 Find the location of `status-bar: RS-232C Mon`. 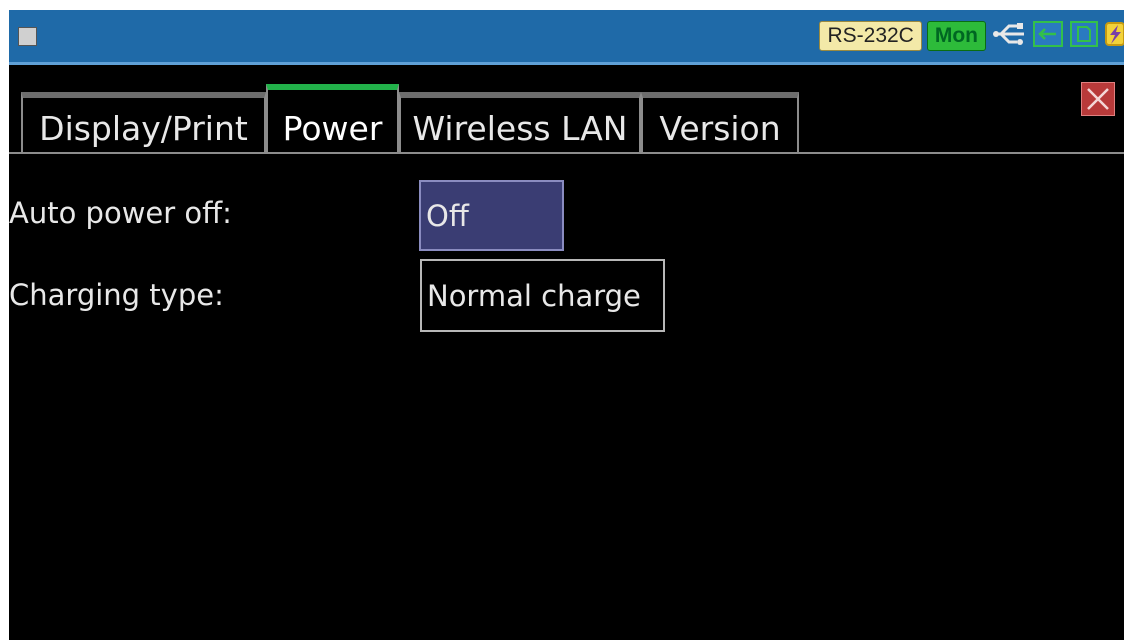

status-bar: RS-232C Mon is located at coordinates (566, 37).